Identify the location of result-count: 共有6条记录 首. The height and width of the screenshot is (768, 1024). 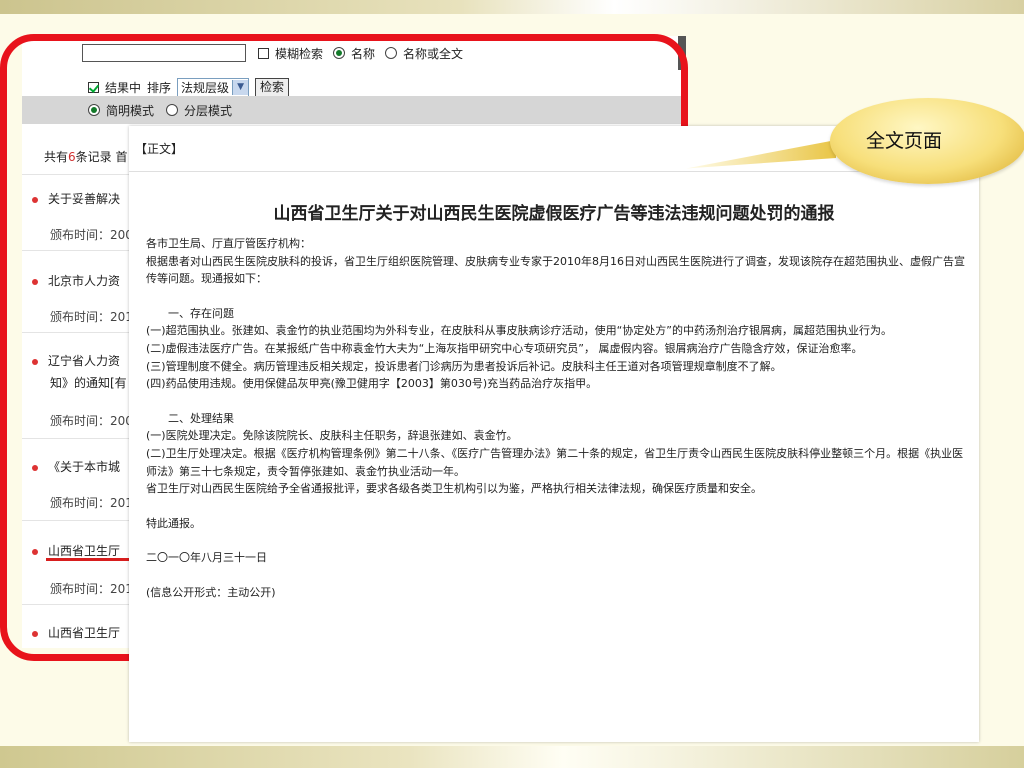
(85, 156).